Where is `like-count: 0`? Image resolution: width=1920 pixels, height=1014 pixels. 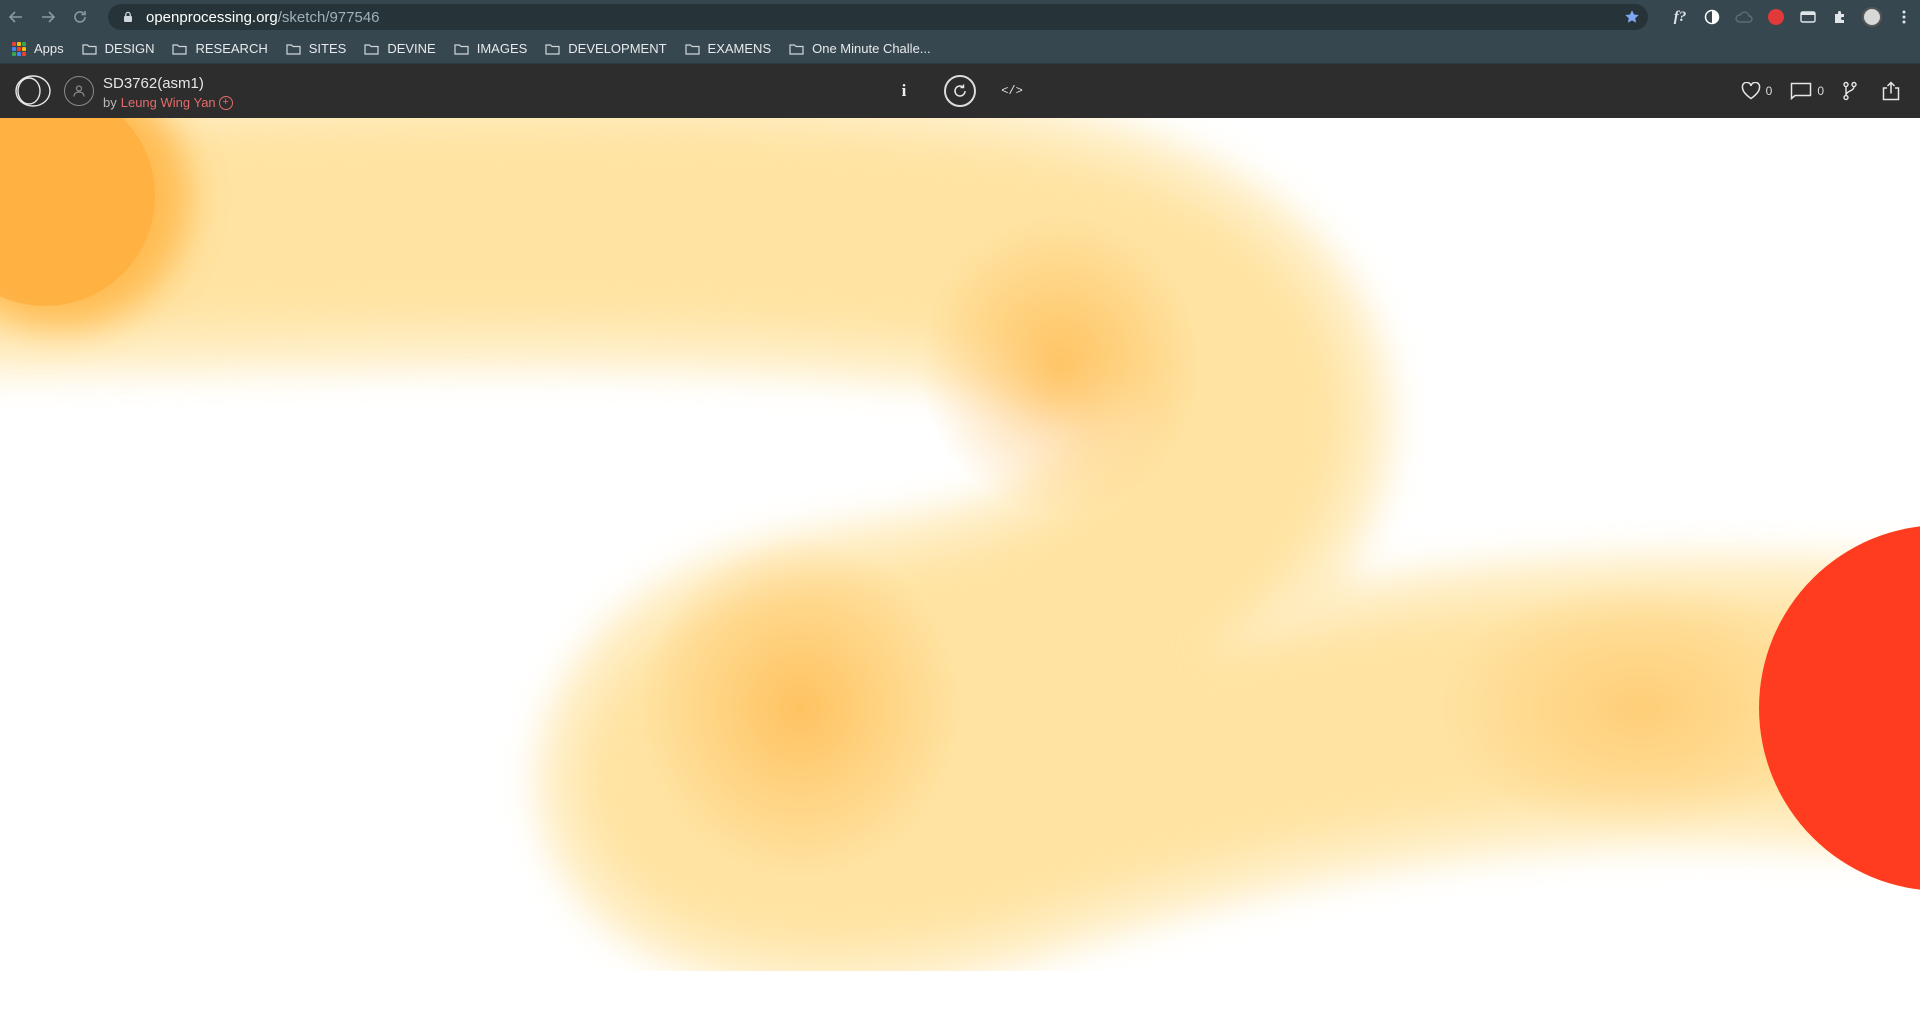
like-count: 0 is located at coordinates (1769, 91).